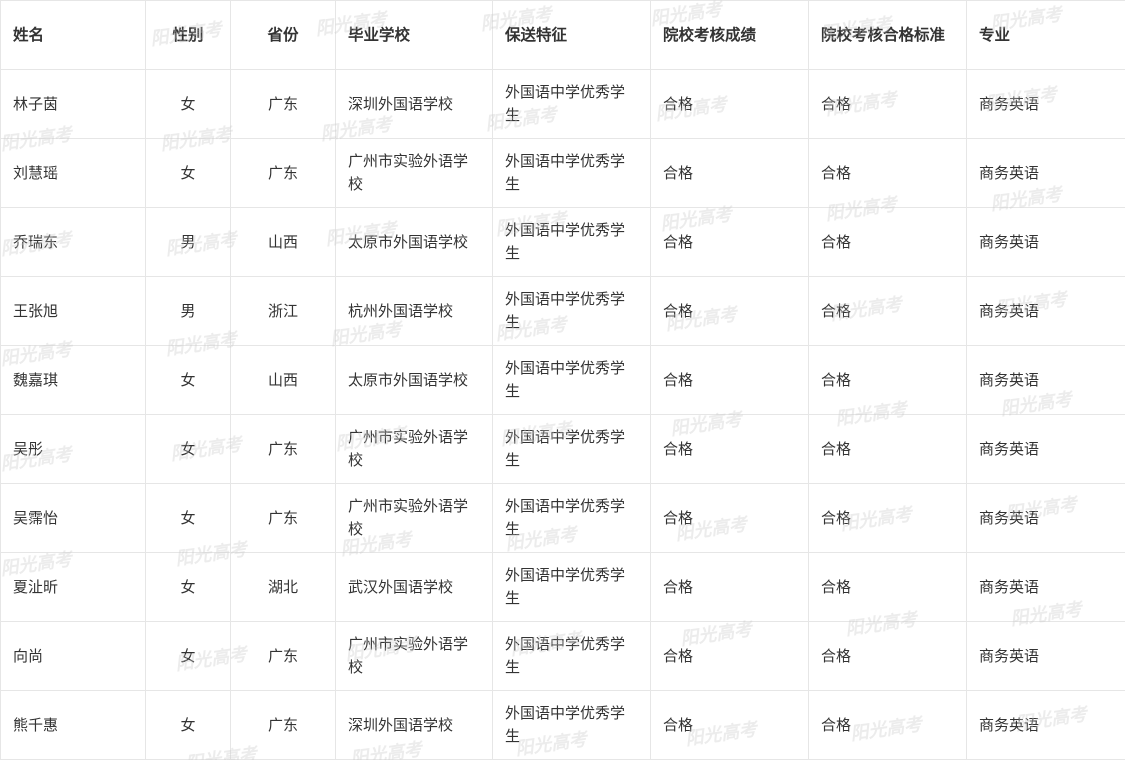 The height and width of the screenshot is (760, 1125). Describe the element at coordinates (283, 311) in the screenshot. I see `cell-province: 浙江` at that location.